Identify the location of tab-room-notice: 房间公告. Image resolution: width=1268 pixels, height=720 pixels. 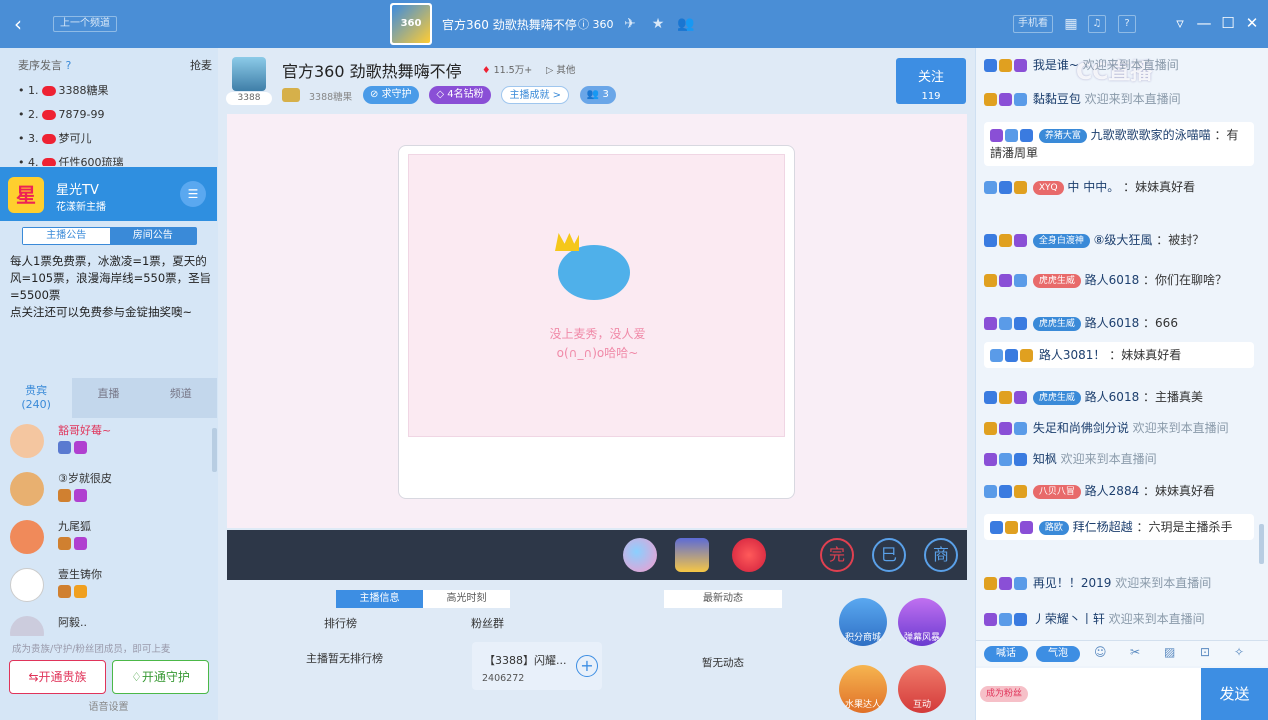
(152, 236).